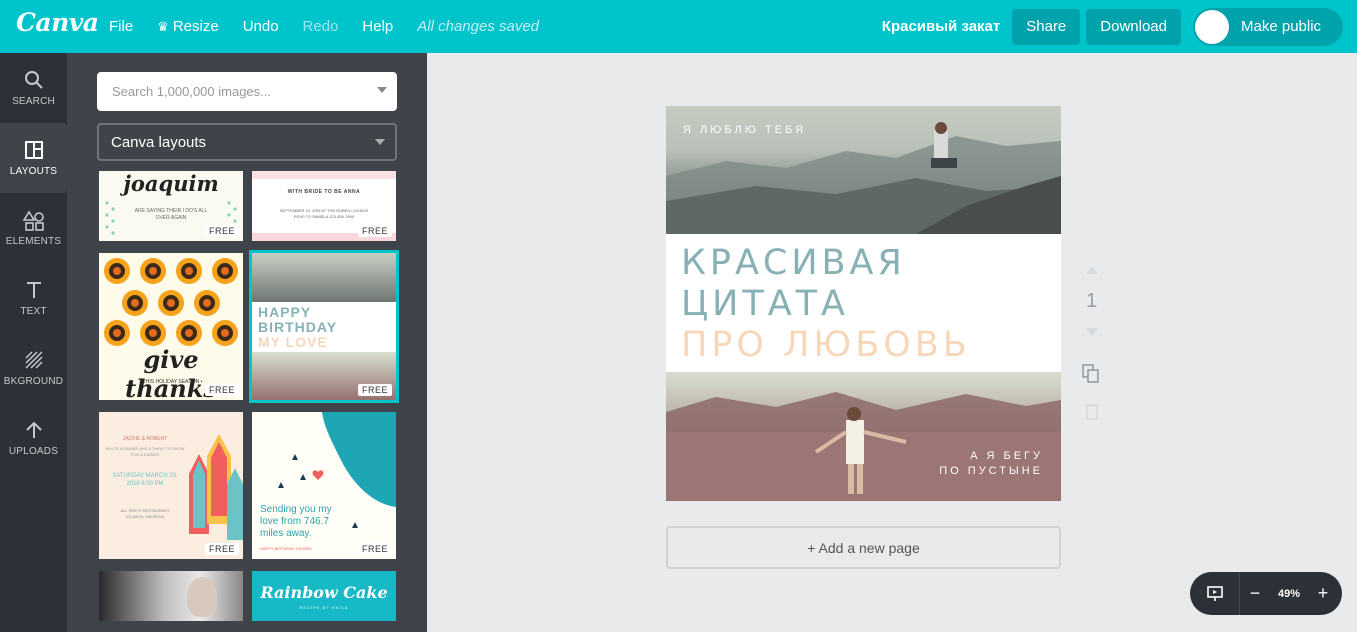 The height and width of the screenshot is (632, 1357). What do you see at coordinates (261, 26) in the screenshot?
I see `undo-button: Undo` at bounding box center [261, 26].